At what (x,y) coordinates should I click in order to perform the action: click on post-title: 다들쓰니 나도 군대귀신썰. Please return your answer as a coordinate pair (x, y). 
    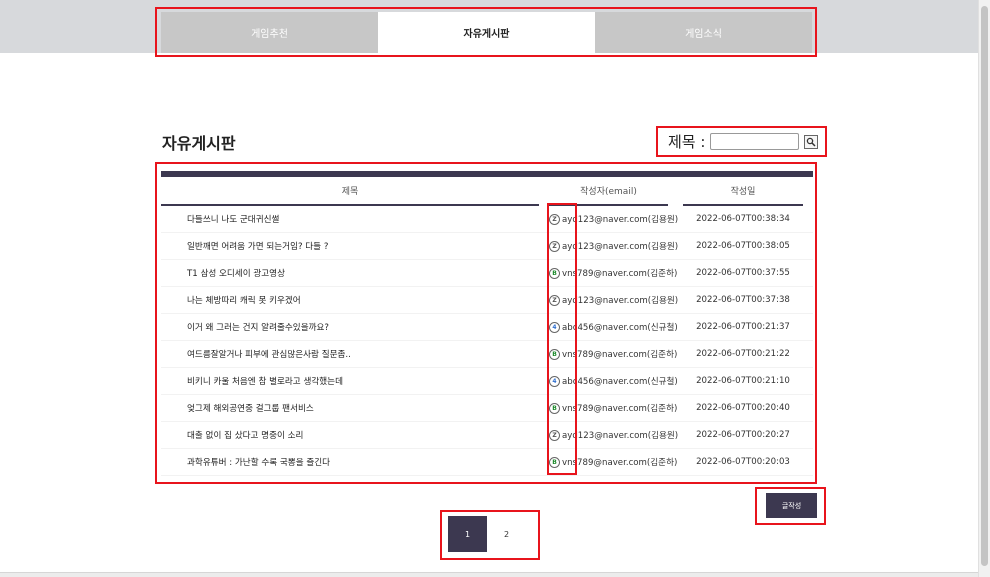
    Looking at the image, I should click on (350, 219).